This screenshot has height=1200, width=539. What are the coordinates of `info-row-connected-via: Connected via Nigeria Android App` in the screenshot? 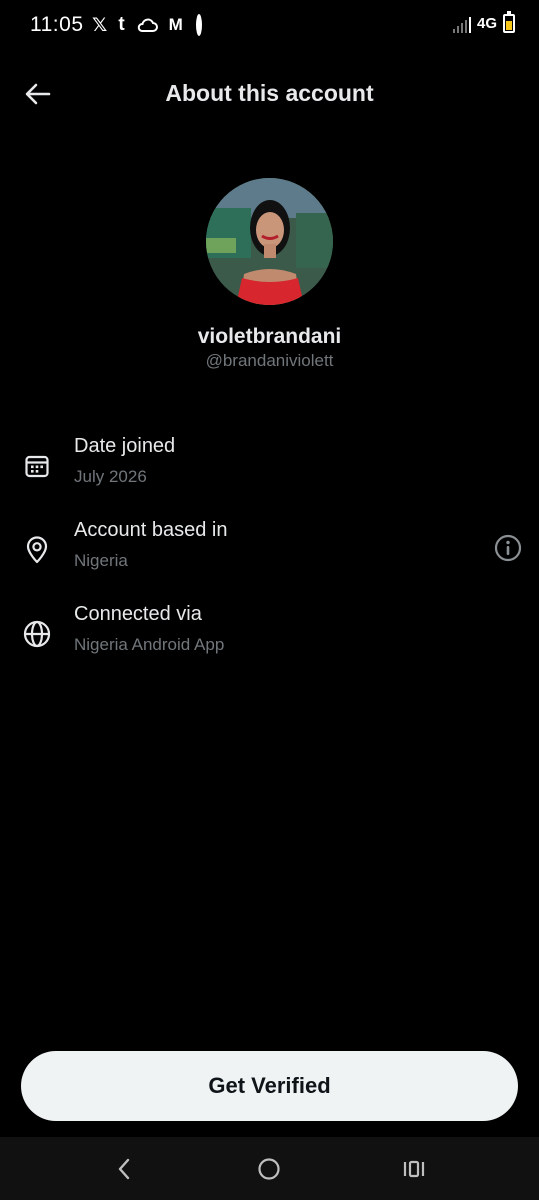 It's located at (269, 638).